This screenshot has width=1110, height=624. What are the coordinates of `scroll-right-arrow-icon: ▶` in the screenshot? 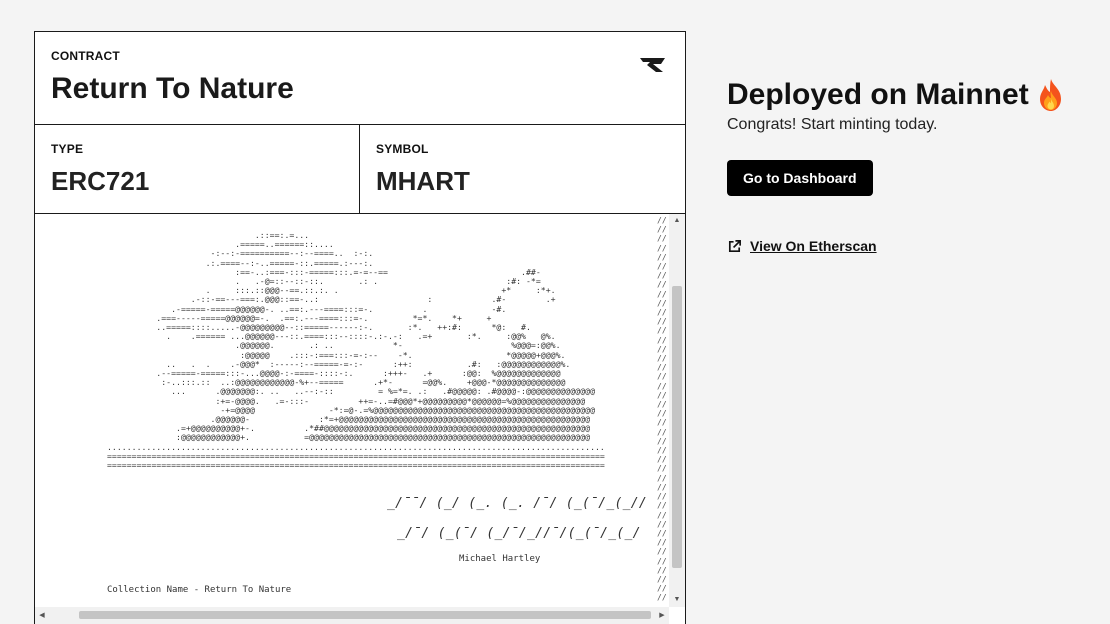 It's located at (662, 615).